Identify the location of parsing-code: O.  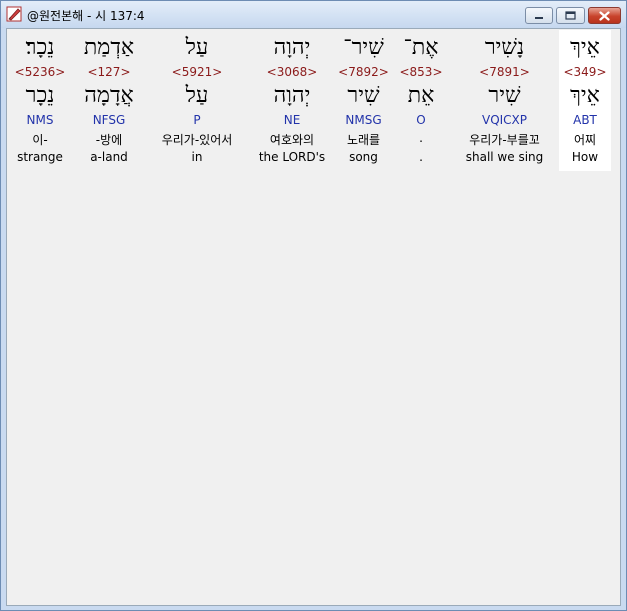
(421, 120).